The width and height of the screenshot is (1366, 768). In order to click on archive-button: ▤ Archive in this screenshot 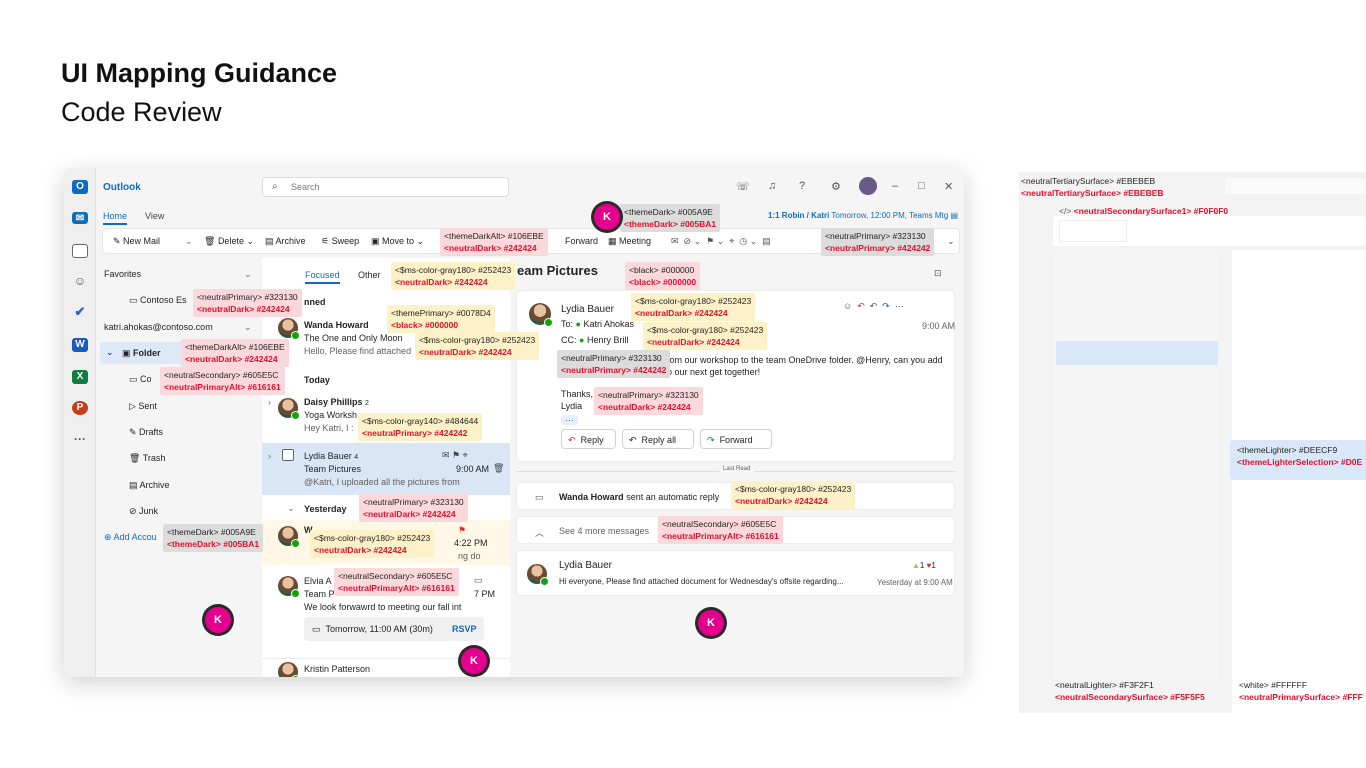, I will do `click(285, 241)`.